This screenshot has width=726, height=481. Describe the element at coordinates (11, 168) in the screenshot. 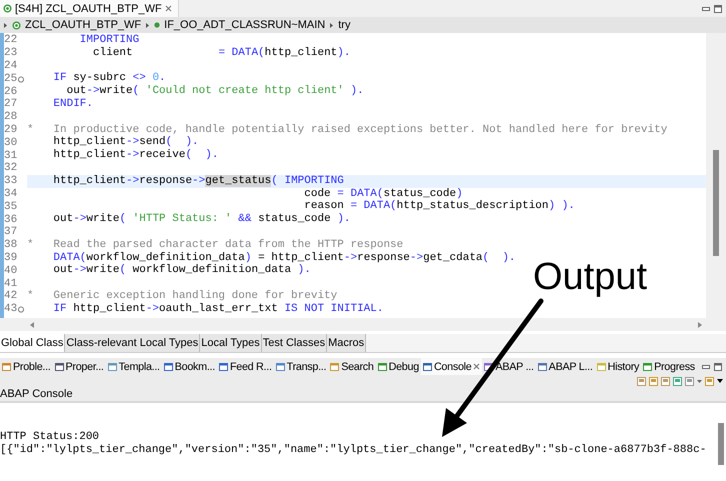

I see `line-number: 32` at that location.